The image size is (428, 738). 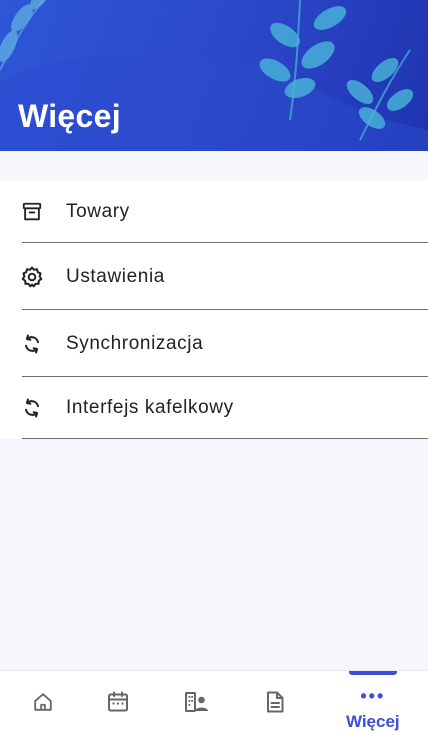 I want to click on menu-item-label: Synchronizacja, so click(x=135, y=343).